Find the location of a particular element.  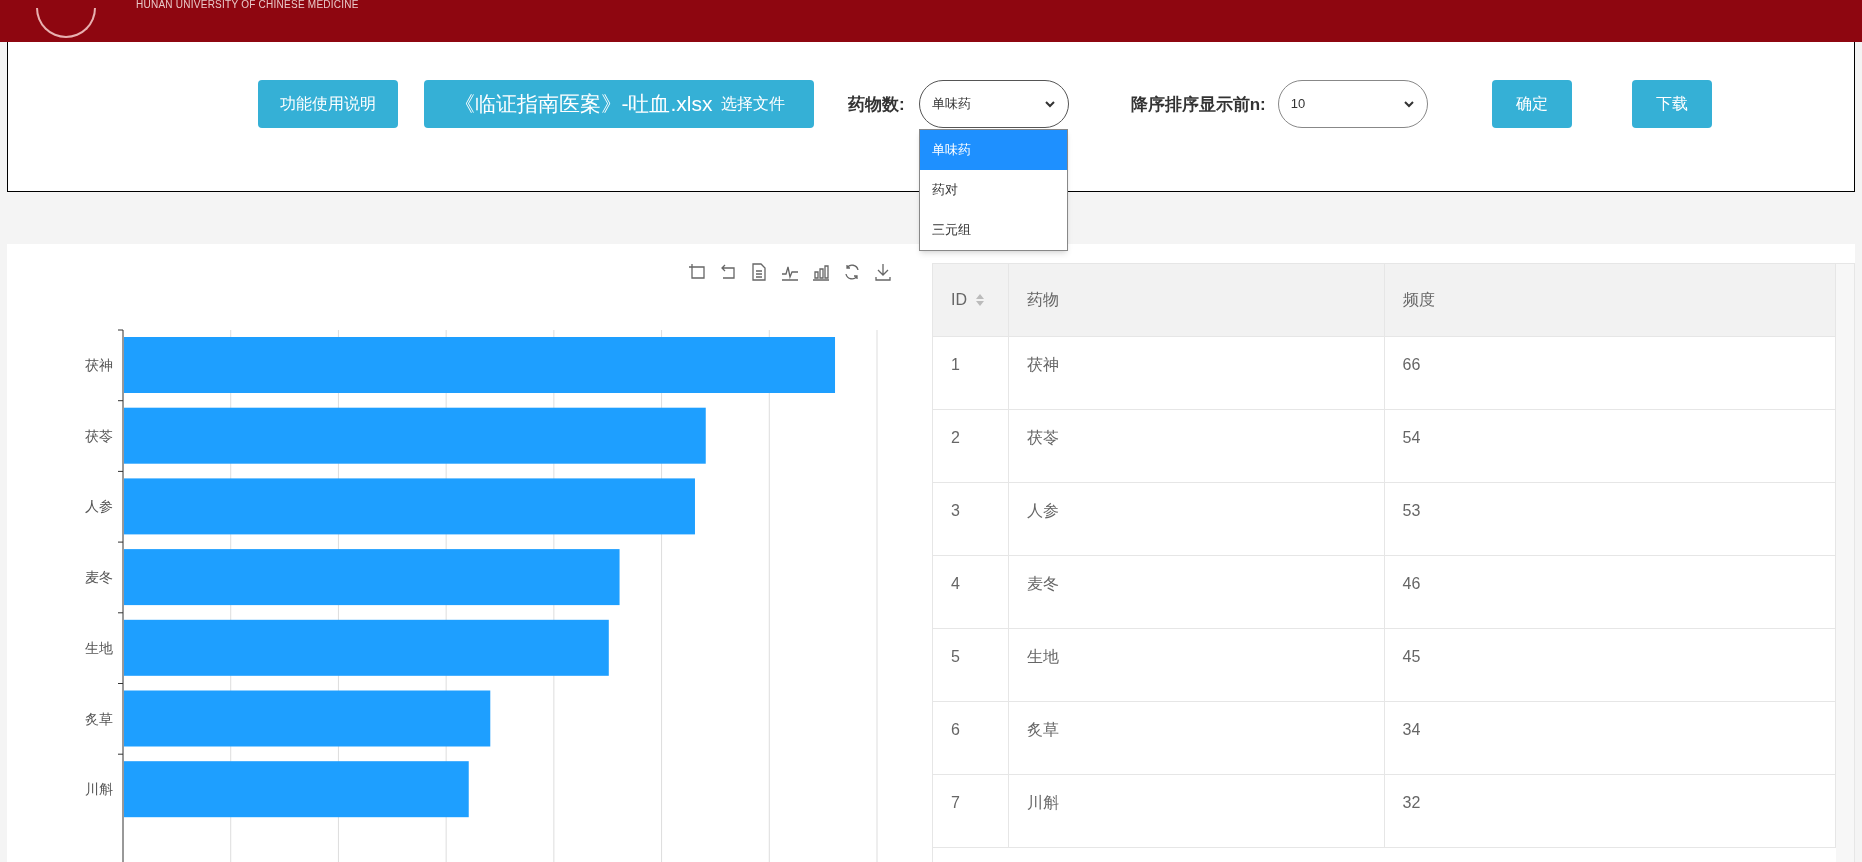

university-name: HUNAN UNIVERSITY OF CHINESE MEDICINE is located at coordinates (247, 6).